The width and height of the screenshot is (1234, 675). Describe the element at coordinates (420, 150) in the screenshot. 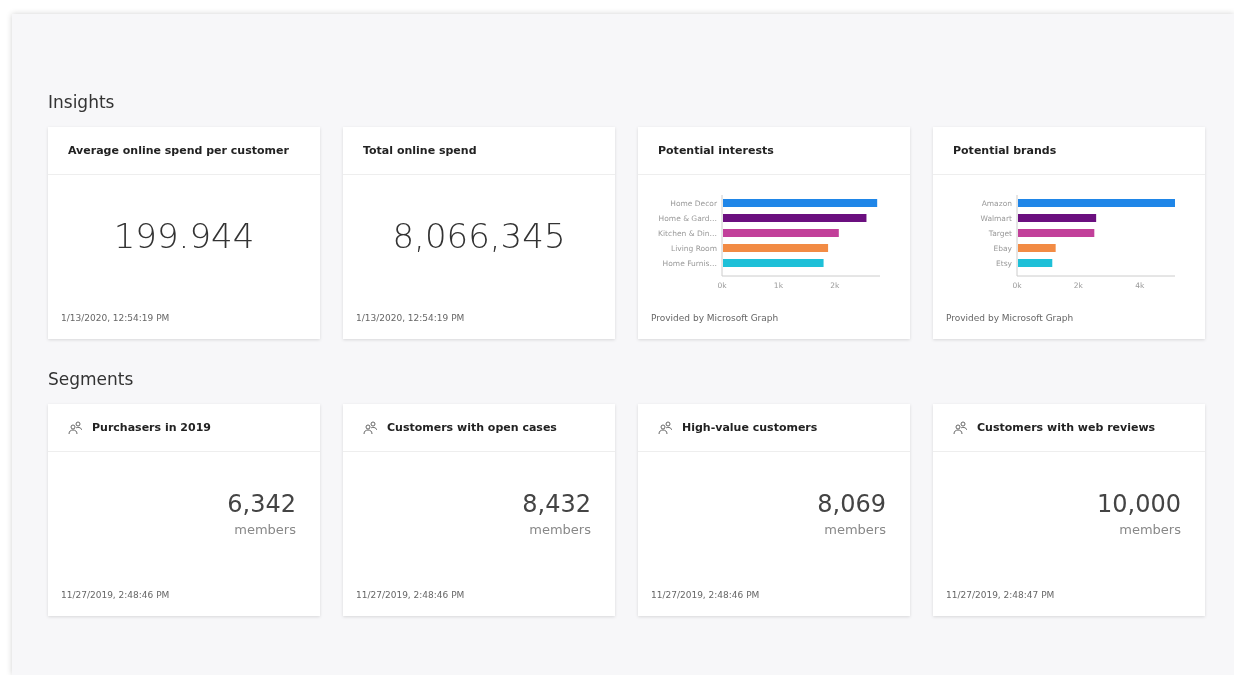

I see `card-title: Total online spend` at that location.